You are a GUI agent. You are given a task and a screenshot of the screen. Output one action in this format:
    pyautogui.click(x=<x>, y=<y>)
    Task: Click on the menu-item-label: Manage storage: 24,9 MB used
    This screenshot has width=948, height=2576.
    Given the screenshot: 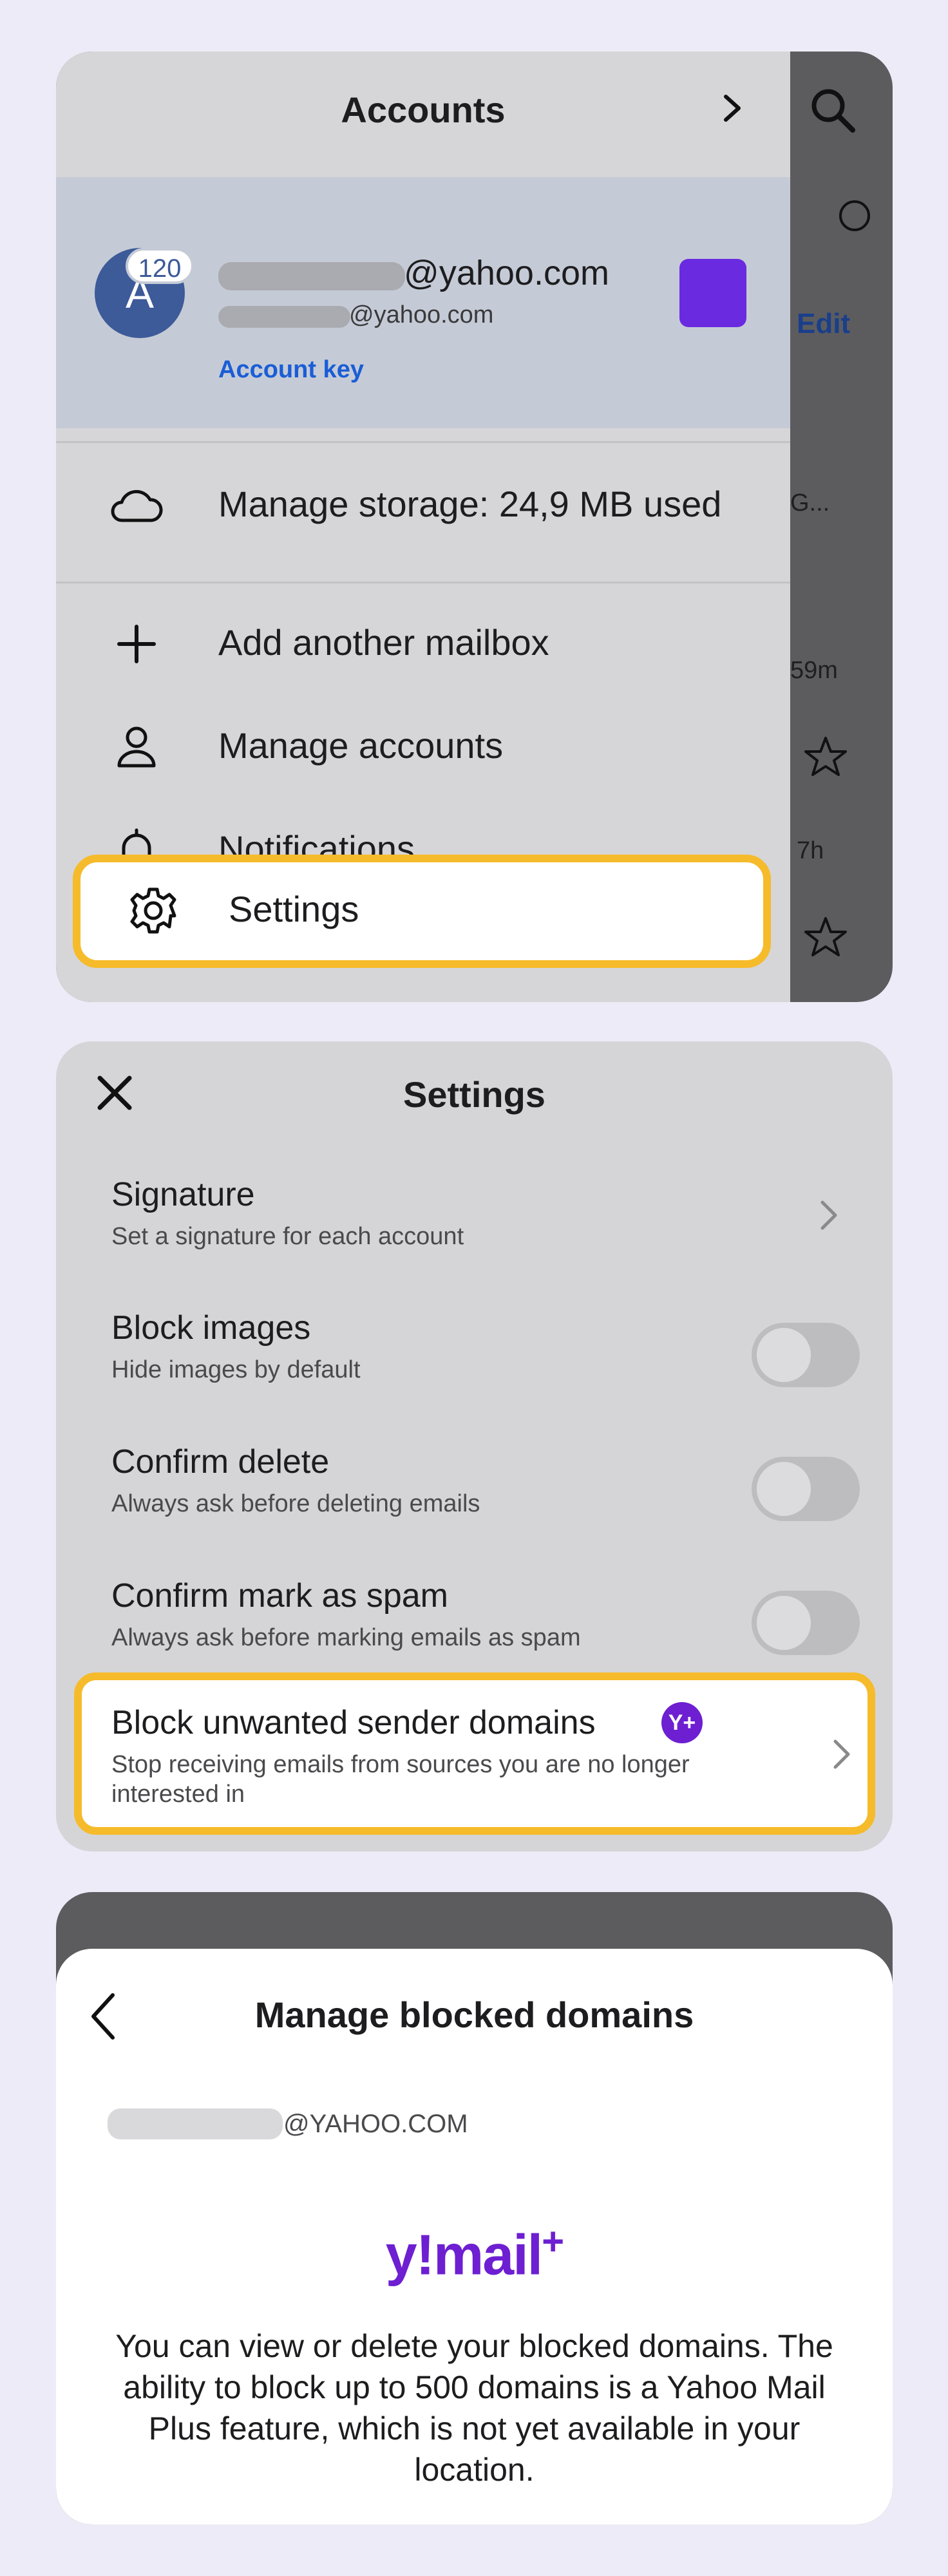 What is the action you would take?
    pyautogui.click(x=470, y=504)
    